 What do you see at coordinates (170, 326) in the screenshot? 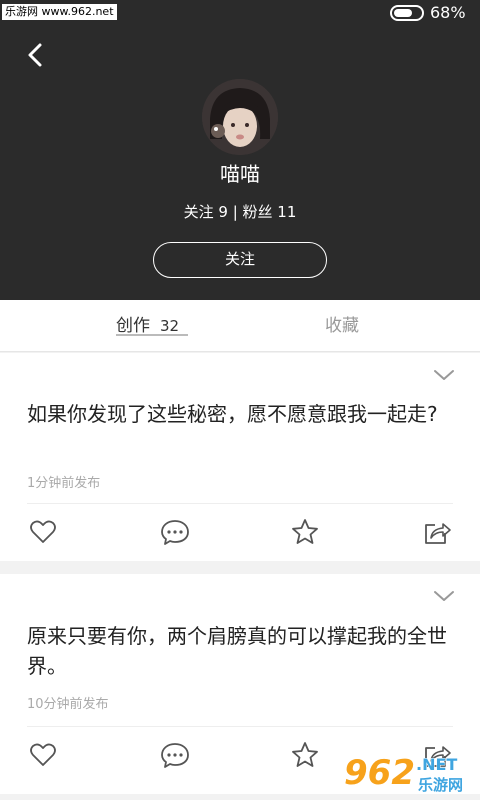
I see `tab-creations-count: 32` at bounding box center [170, 326].